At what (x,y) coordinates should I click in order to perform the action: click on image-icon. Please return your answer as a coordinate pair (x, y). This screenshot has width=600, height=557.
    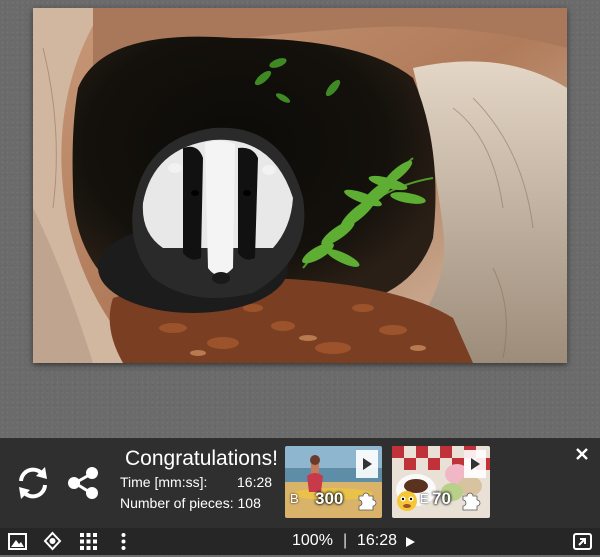
    Looking at the image, I should click on (17, 541).